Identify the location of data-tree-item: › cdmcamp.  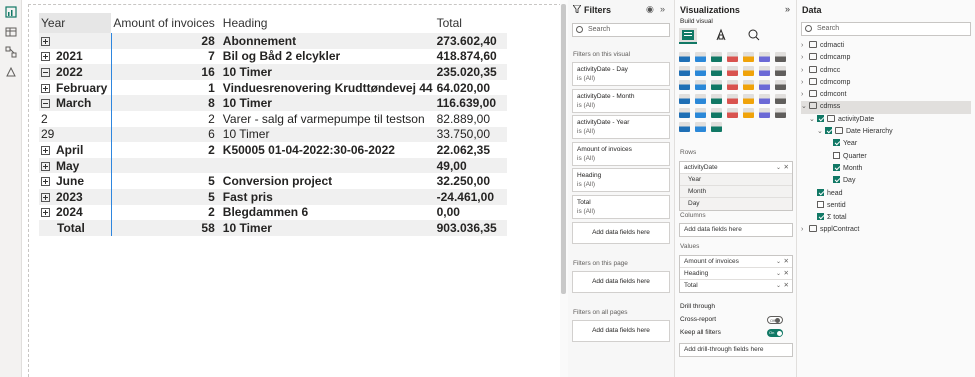
(886, 58).